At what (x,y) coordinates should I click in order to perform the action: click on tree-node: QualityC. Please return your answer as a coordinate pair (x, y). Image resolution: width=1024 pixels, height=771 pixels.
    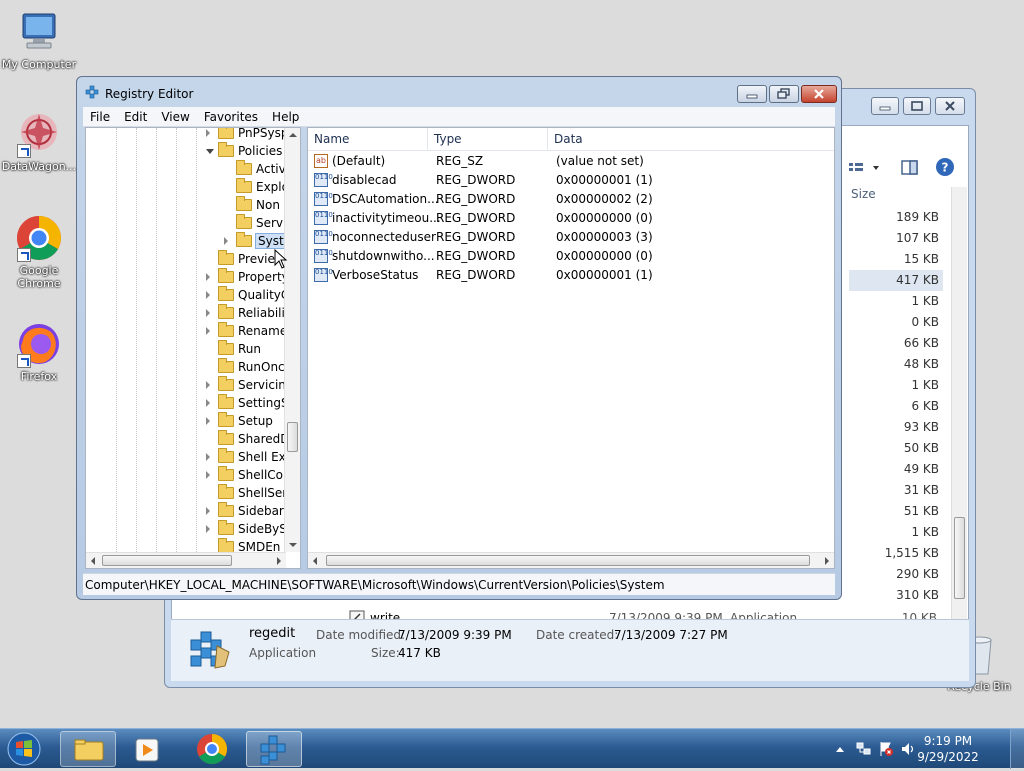
    Looking at the image, I should click on (247, 295).